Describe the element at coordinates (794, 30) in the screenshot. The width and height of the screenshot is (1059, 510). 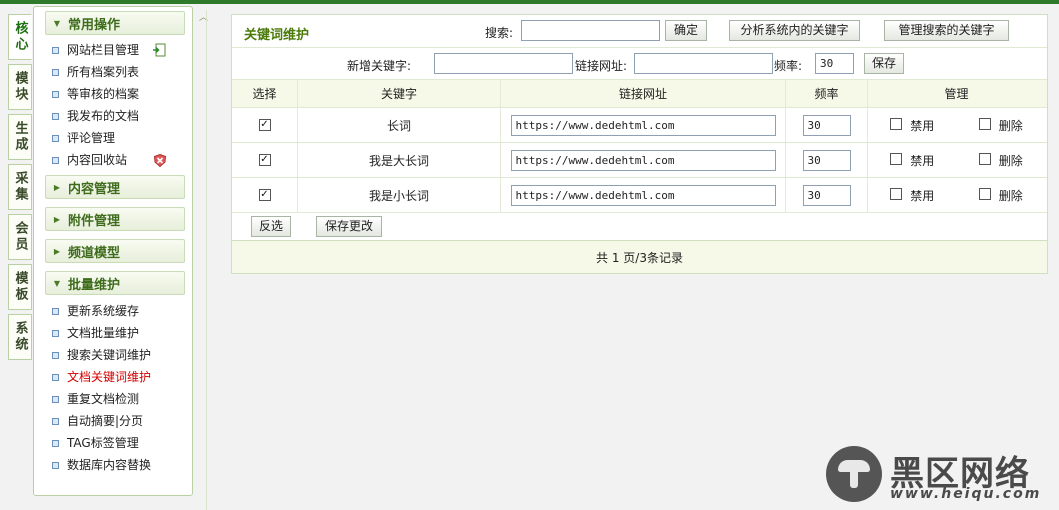
I see `analyze-keywords-button: 分析系统内的关键字` at that location.